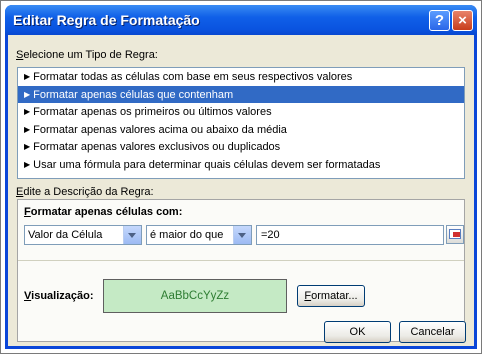  I want to click on condition-field-value: Valor da Célula, so click(65, 235).